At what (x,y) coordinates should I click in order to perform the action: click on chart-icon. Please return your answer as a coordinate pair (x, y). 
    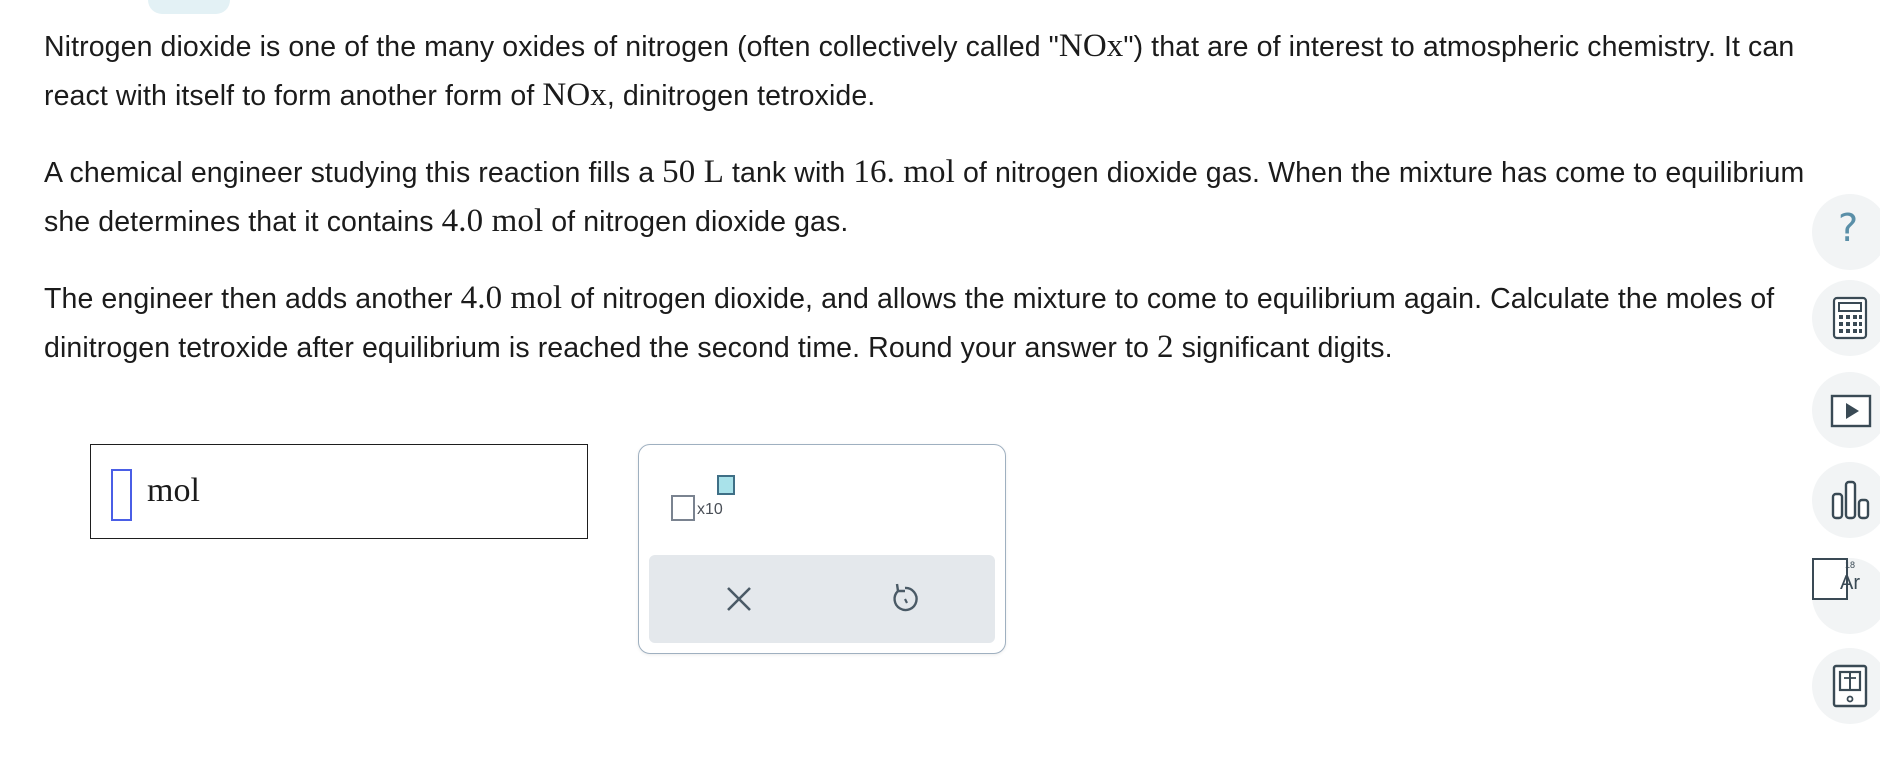
    Looking at the image, I should click on (1850, 500).